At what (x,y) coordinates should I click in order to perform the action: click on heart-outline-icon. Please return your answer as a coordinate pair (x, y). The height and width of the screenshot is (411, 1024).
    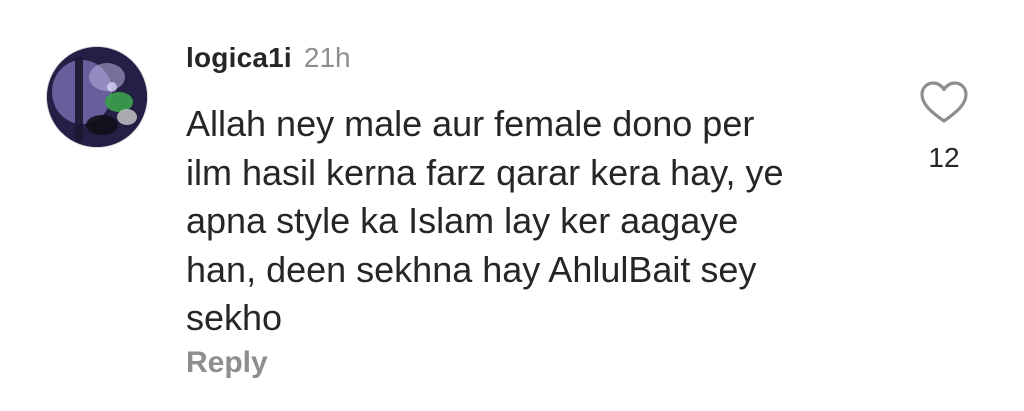
    Looking at the image, I should click on (944, 102).